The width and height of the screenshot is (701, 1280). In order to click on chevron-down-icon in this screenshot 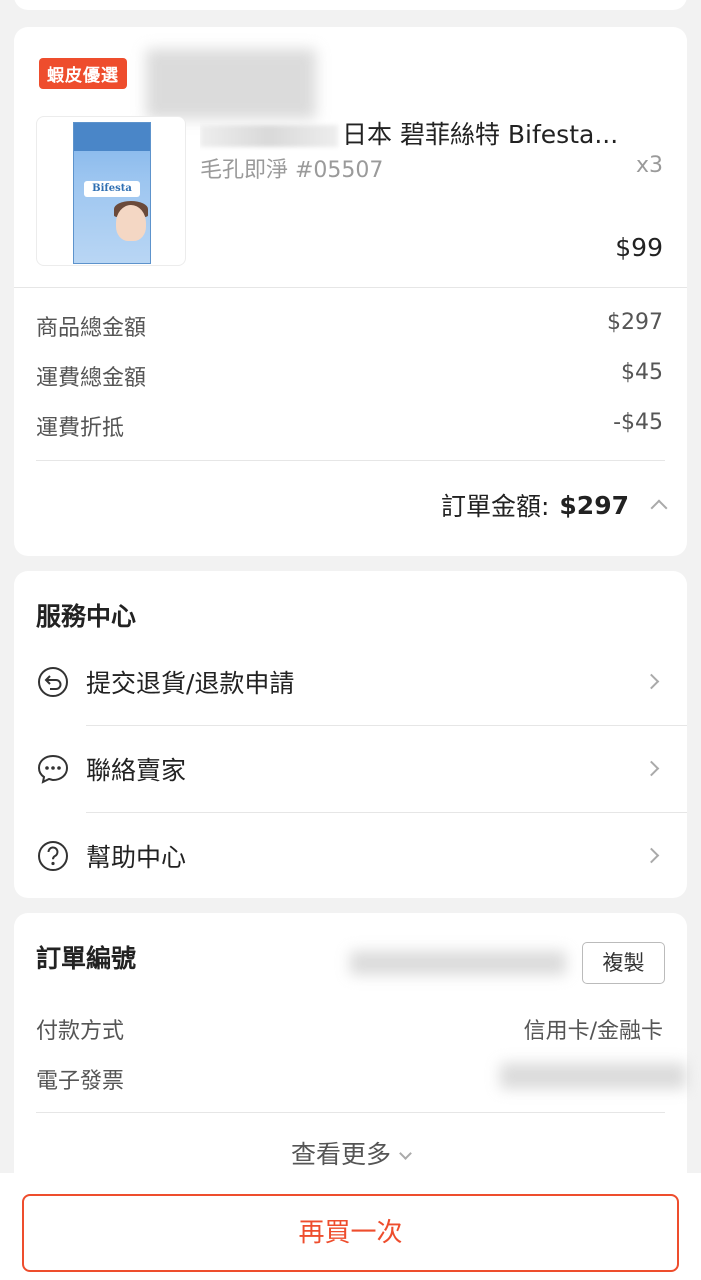, I will do `click(405, 1153)`.